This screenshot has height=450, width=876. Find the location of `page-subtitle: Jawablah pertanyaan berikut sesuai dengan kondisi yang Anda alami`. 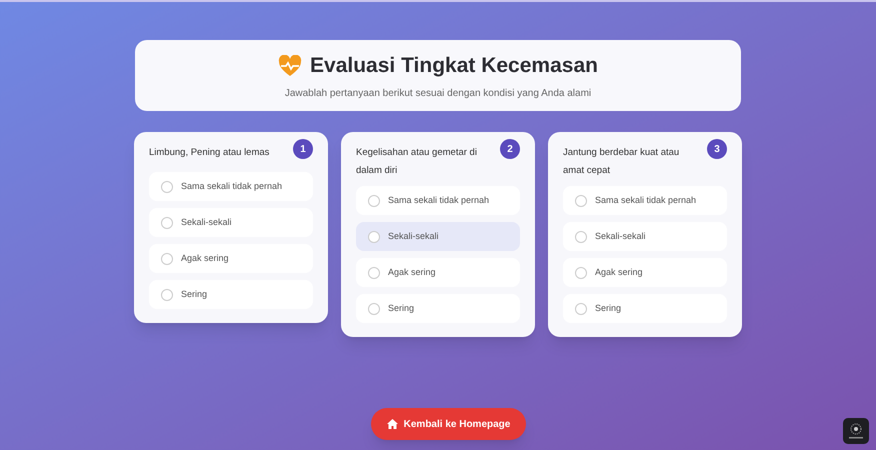

page-subtitle: Jawablah pertanyaan berikut sesuai dengan kondisi yang Anda alami is located at coordinates (438, 93).